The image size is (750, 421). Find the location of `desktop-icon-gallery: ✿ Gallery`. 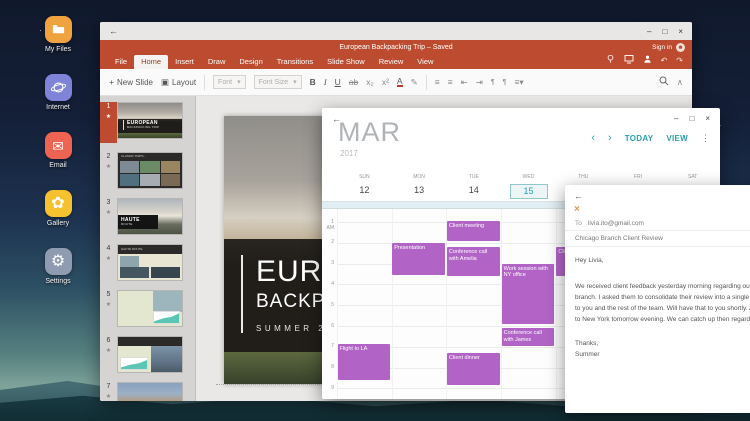

desktop-icon-gallery: ✿ Gallery is located at coordinates (58, 208).